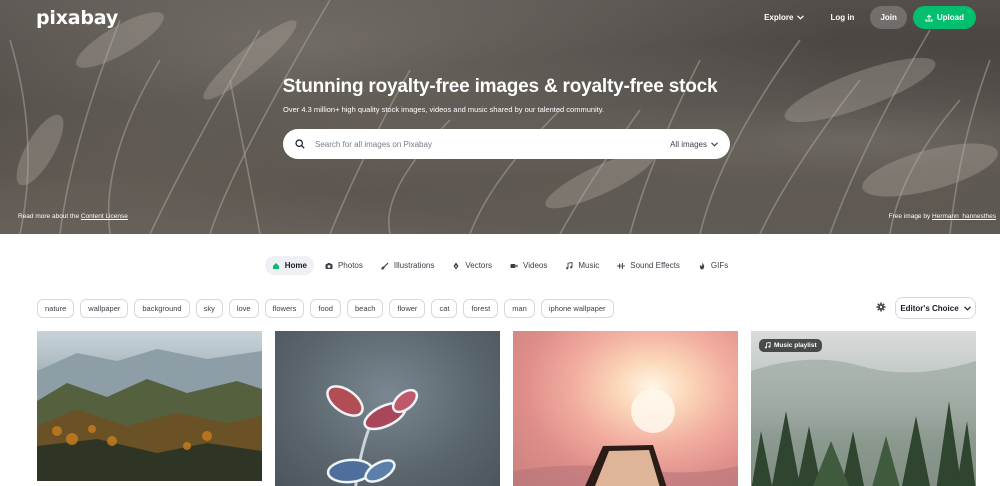 This screenshot has width=1000, height=486. I want to click on tab-sound-effects: Sound Effects, so click(648, 265).